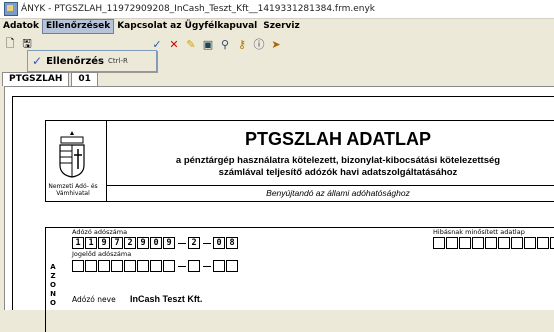 This screenshot has width=554, height=332. What do you see at coordinates (10, 44) in the screenshot?
I see `new-form-icon: 🗋` at bounding box center [10, 44].